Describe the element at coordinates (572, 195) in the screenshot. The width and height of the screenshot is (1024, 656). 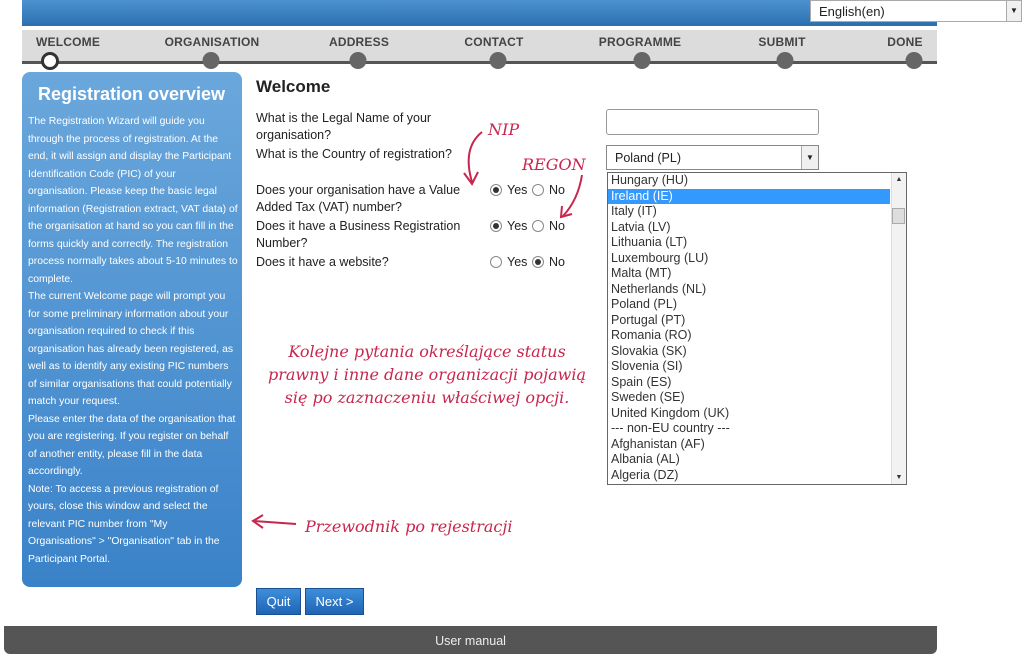
I see `regon-arrow-icon` at that location.